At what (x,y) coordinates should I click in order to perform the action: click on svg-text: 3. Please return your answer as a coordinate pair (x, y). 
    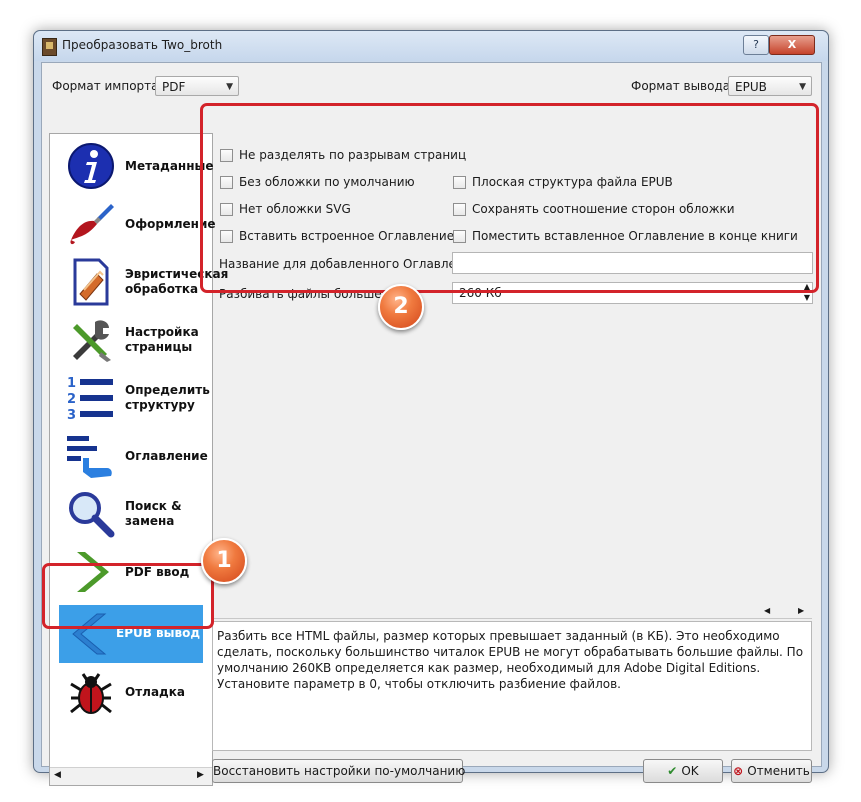
    Looking at the image, I should click on (71, 415).